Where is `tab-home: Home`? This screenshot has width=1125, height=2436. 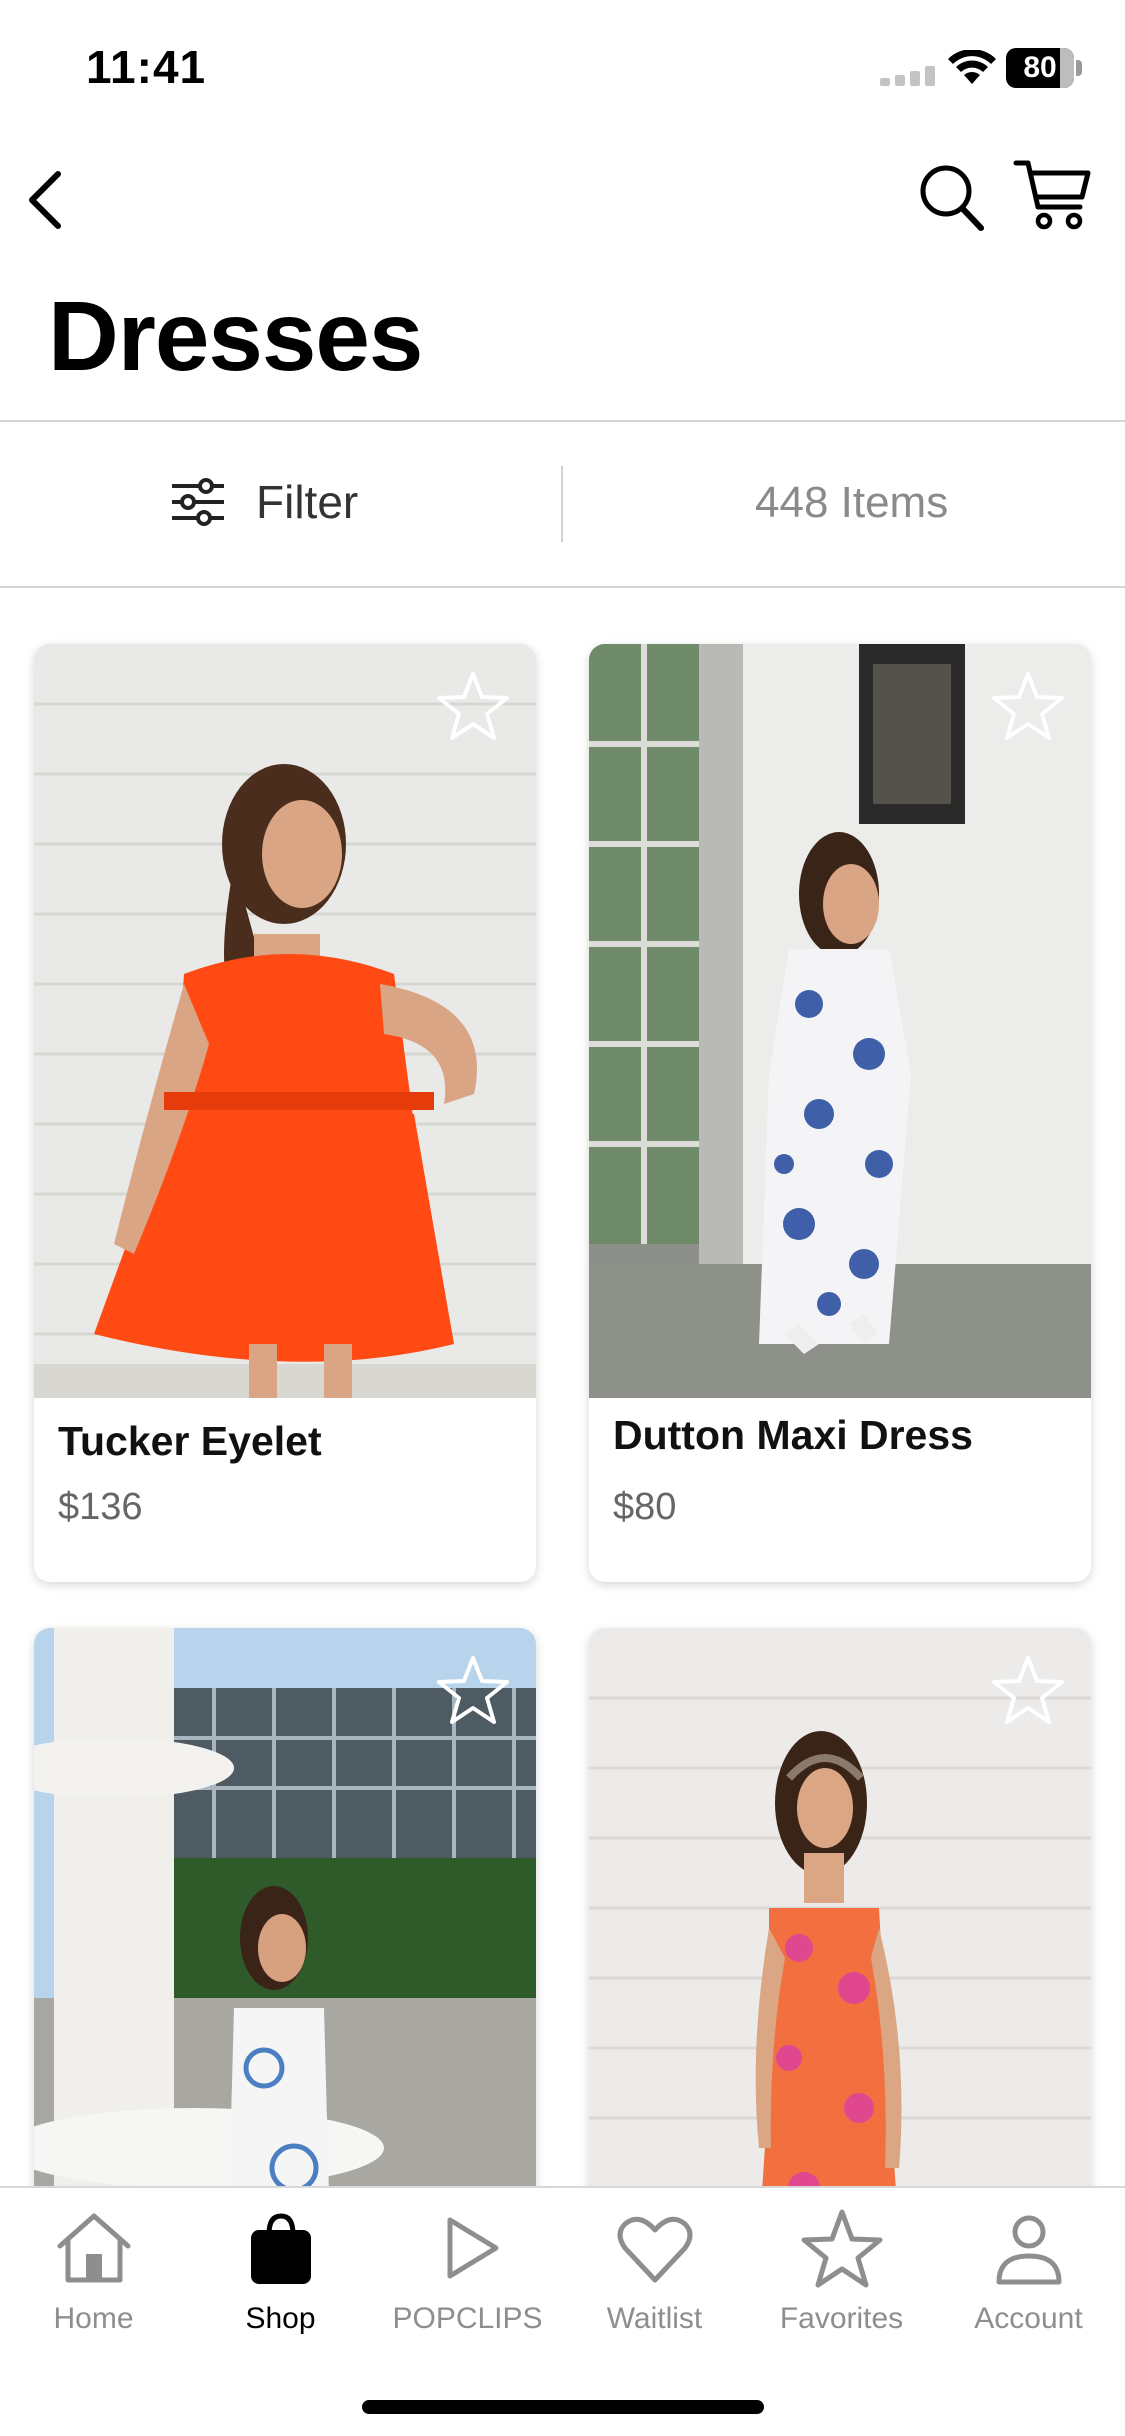
tab-home: Home is located at coordinates (93, 2268).